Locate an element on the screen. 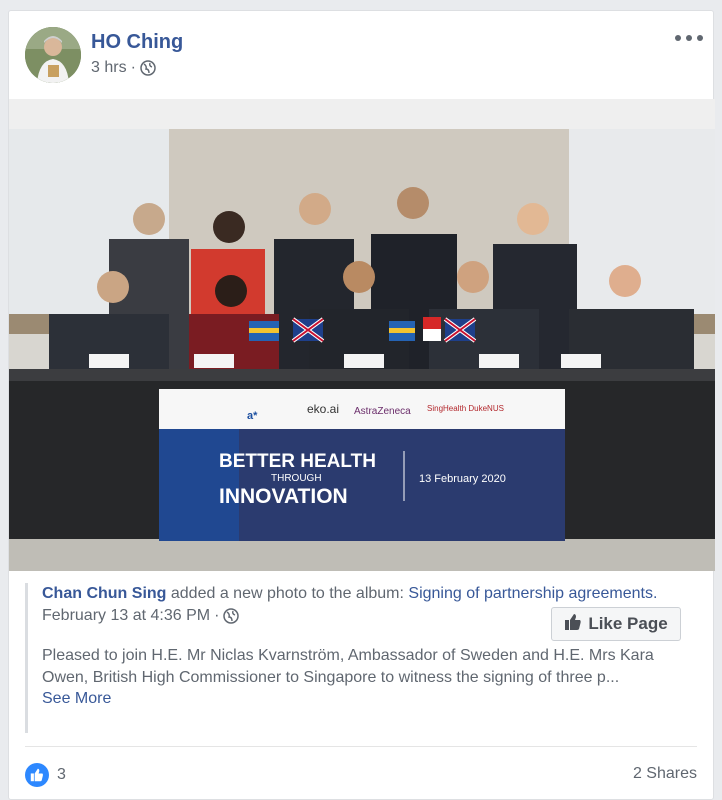 Image resolution: width=722 pixels, height=800 pixels. banner-logo-eko: eko.ai is located at coordinates (323, 409).